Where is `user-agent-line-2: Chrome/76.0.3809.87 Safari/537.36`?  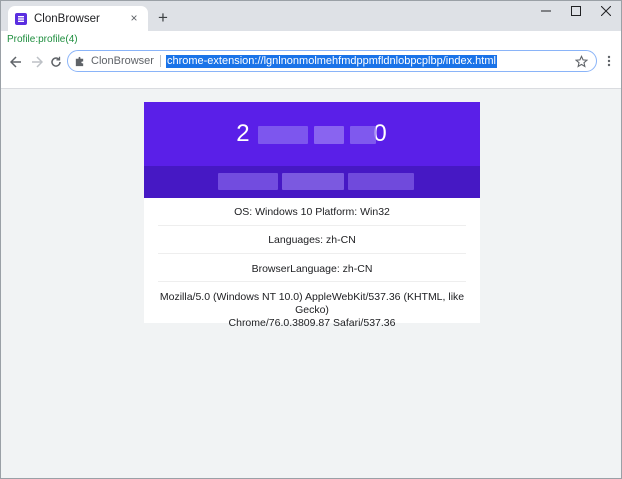 user-agent-line-2: Chrome/76.0.3809.87 Safari/537.36 is located at coordinates (312, 323).